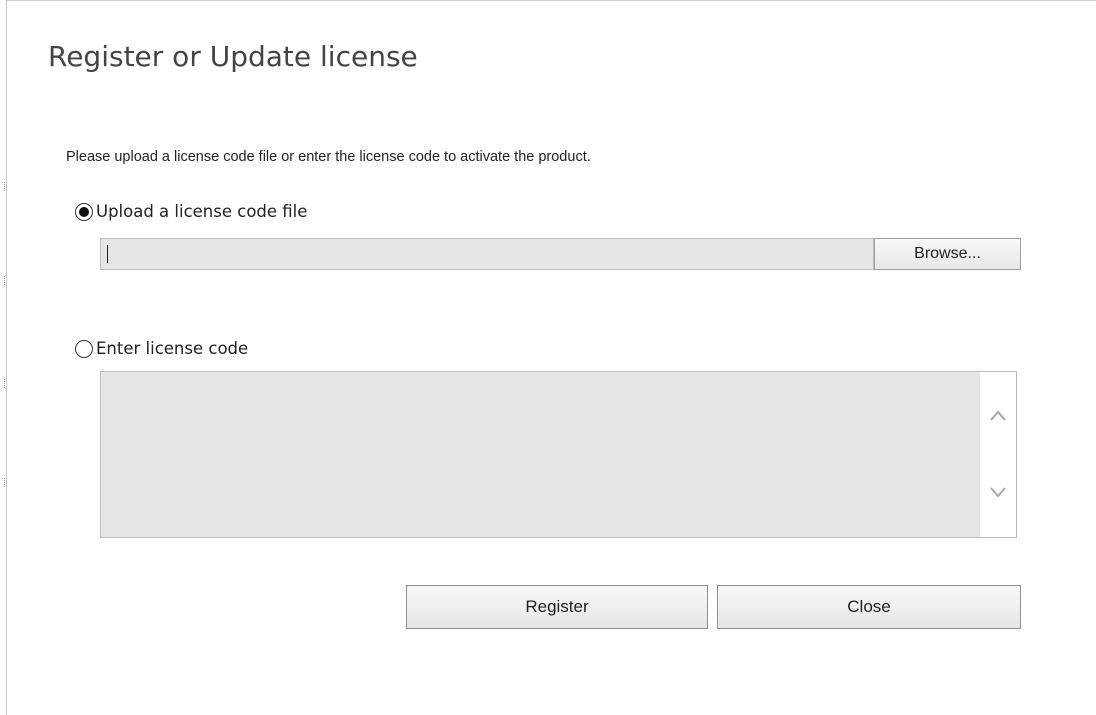 The width and height of the screenshot is (1096, 715). What do you see at coordinates (998, 492) in the screenshot?
I see `chevron-down-icon` at bounding box center [998, 492].